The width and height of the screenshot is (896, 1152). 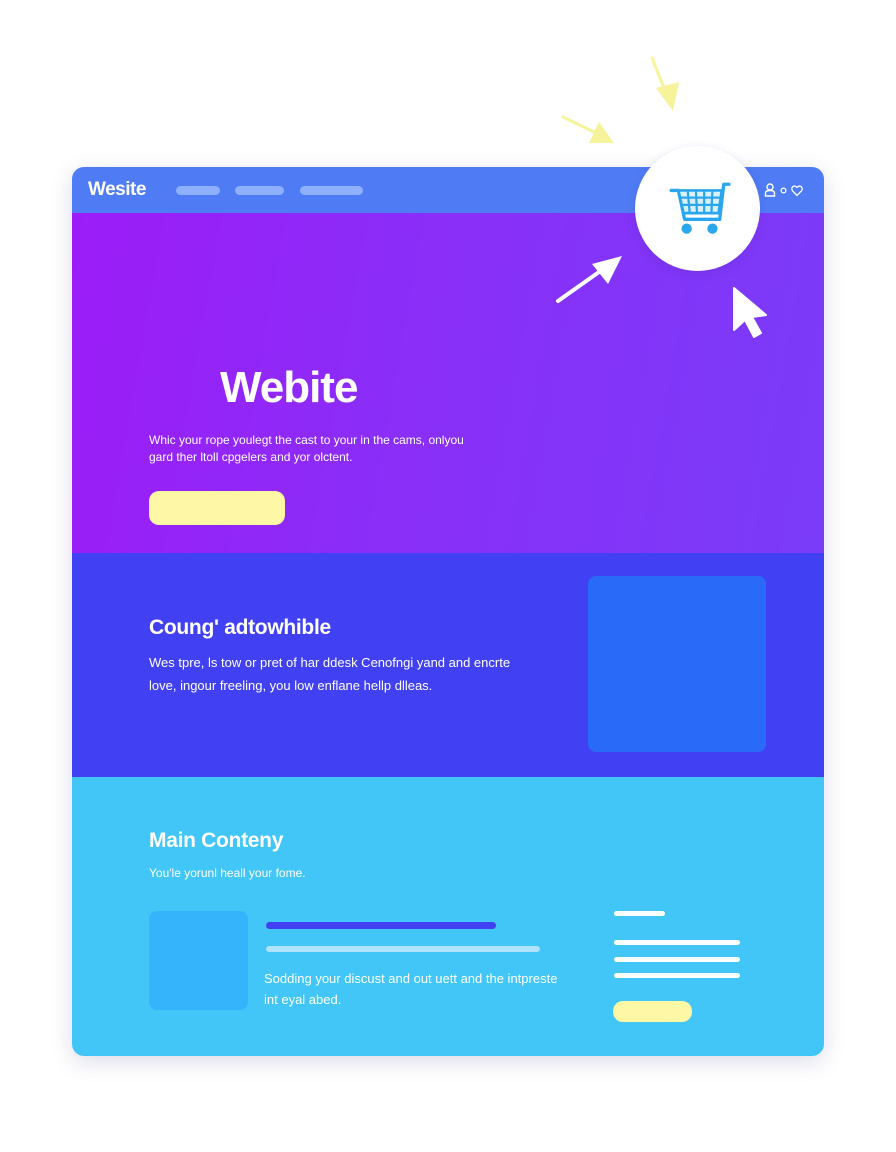 What do you see at coordinates (289, 387) in the screenshot?
I see `hero-title: Webite` at bounding box center [289, 387].